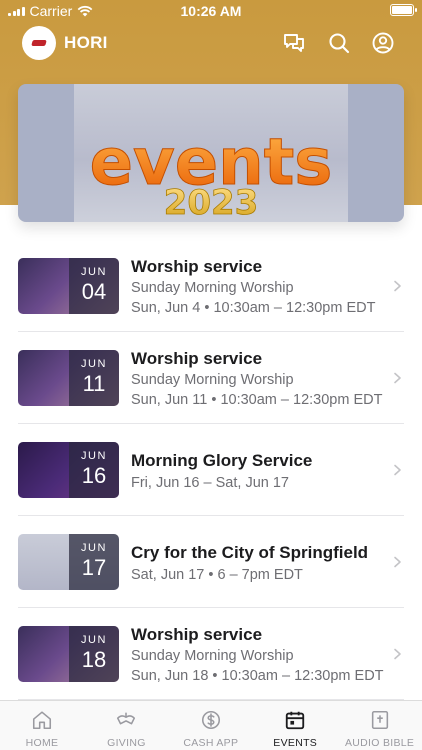  What do you see at coordinates (211, 202) in the screenshot?
I see `hero-year: 2023` at bounding box center [211, 202].